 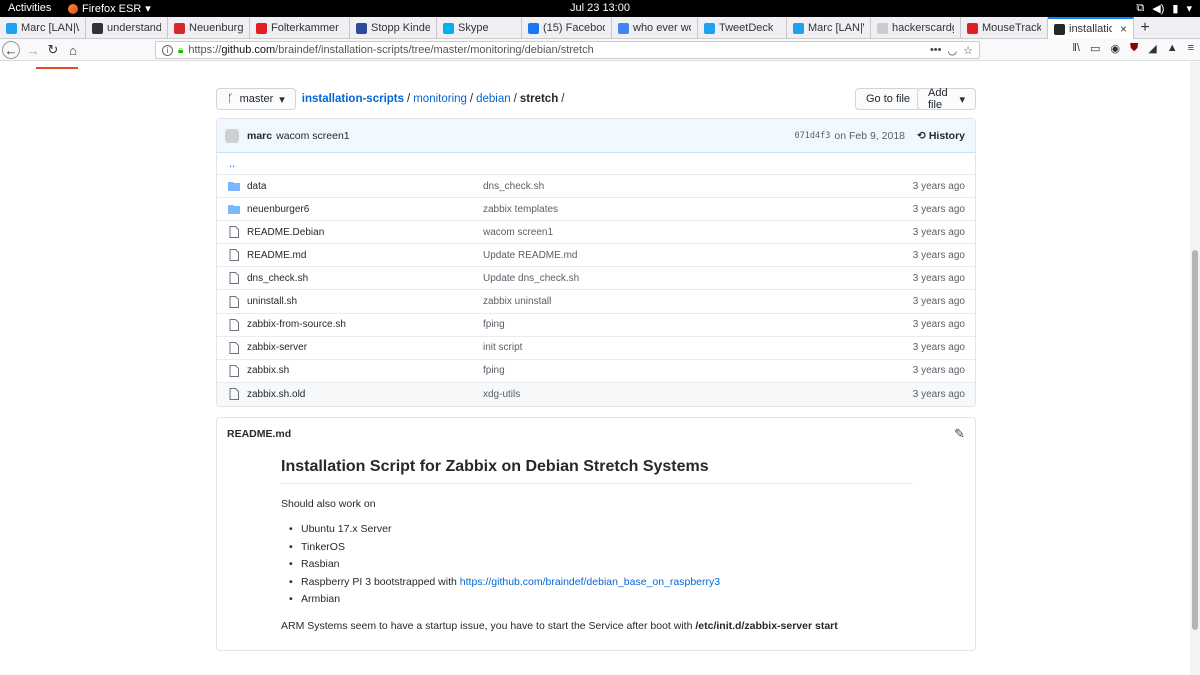 What do you see at coordinates (328, 504) in the screenshot?
I see `readme-intro: Should also work on` at bounding box center [328, 504].